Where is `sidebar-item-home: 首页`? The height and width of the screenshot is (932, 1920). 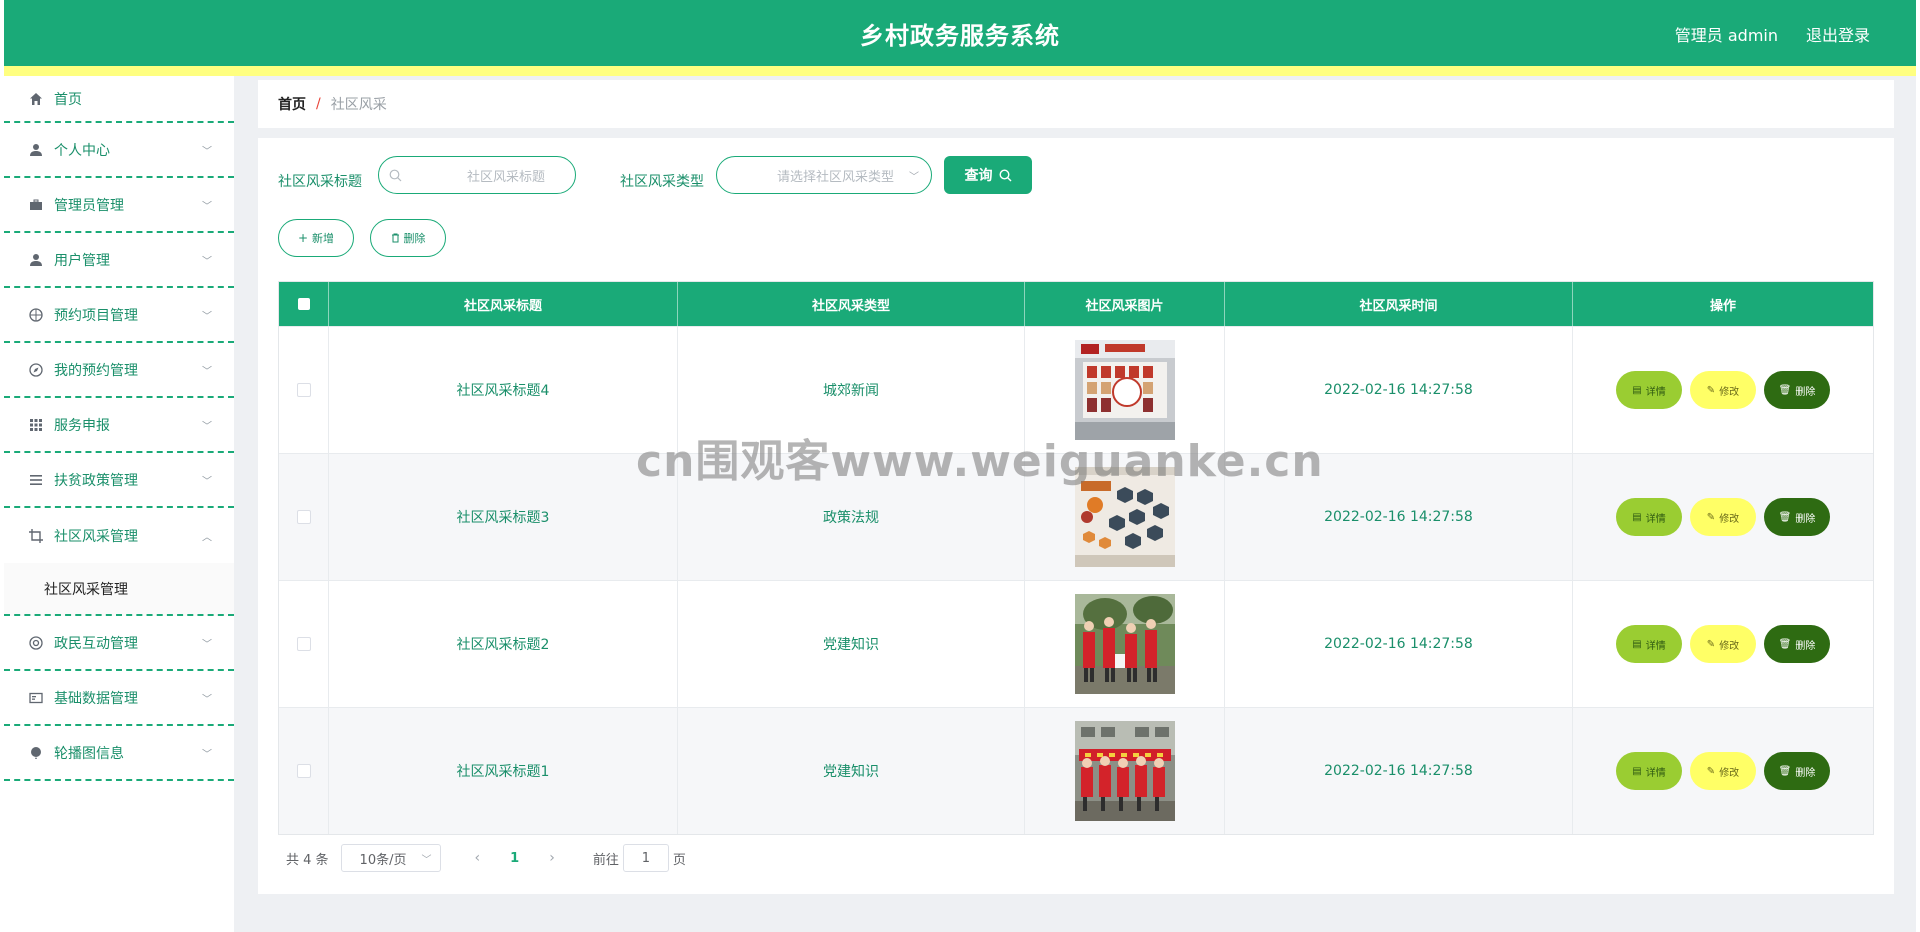 sidebar-item-home: 首页 is located at coordinates (119, 99).